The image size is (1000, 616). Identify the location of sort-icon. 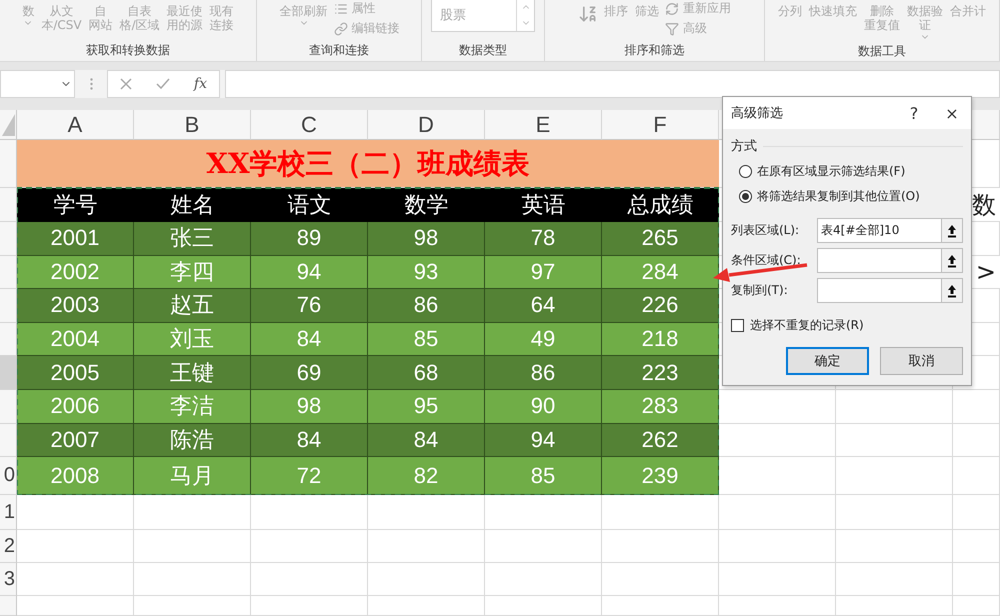
(588, 14).